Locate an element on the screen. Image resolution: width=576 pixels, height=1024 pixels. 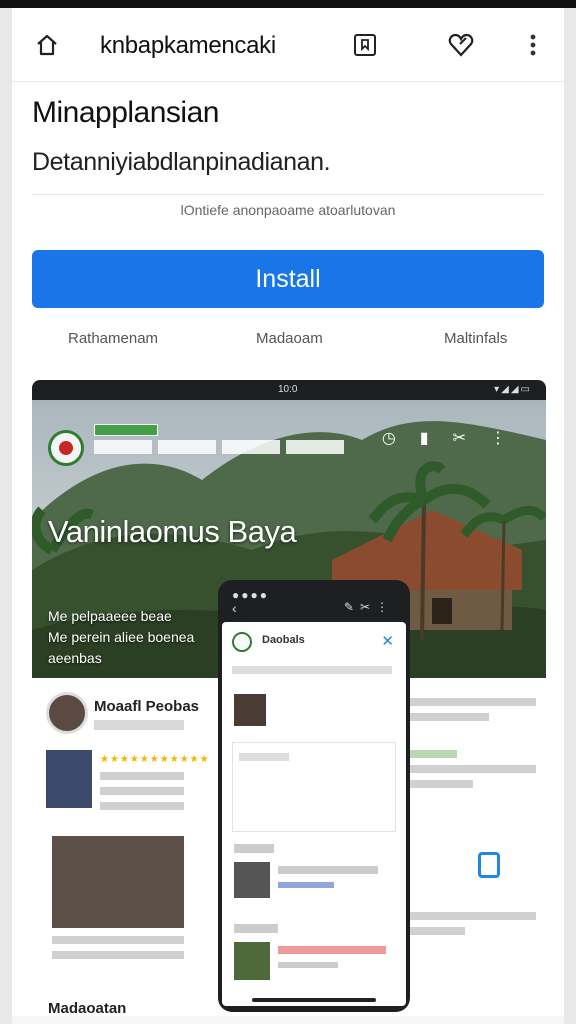
feed-user-name: Moaafl Peobas is located at coordinates (147, 706).